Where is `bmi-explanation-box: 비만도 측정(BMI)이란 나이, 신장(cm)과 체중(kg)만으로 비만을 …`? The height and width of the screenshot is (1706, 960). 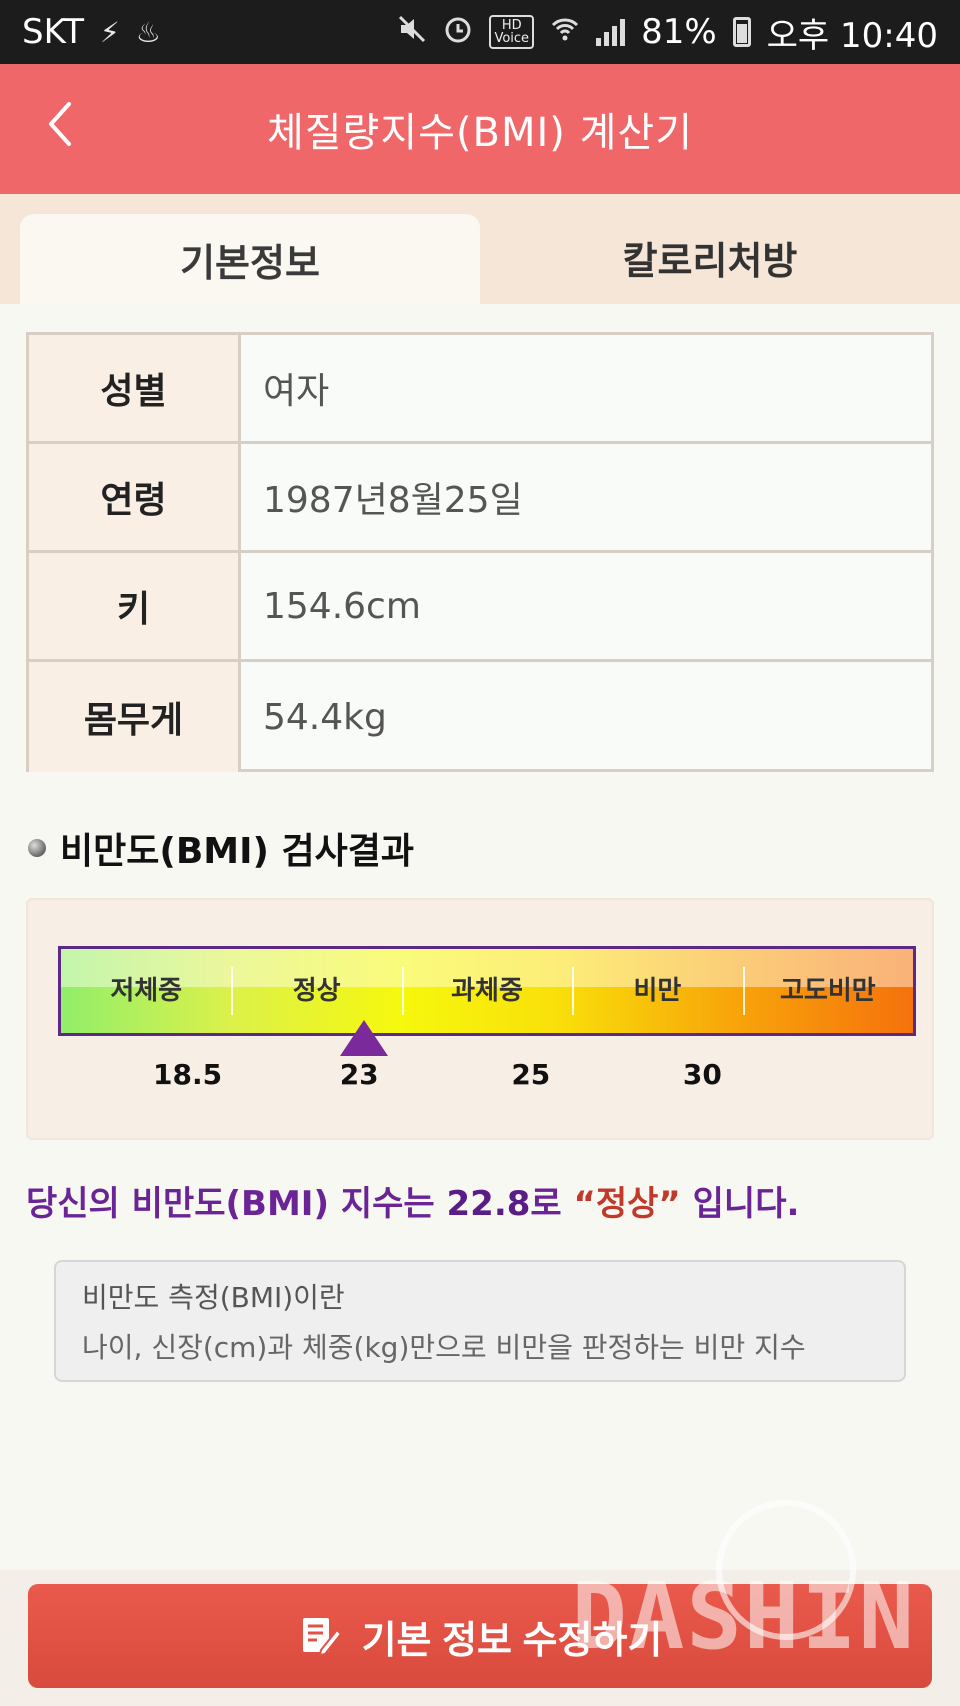
bmi-explanation-box: 비만도 측정(BMI)이란 나이, 신장(cm)과 체중(kg)만으로 비만을 … is located at coordinates (480, 1321).